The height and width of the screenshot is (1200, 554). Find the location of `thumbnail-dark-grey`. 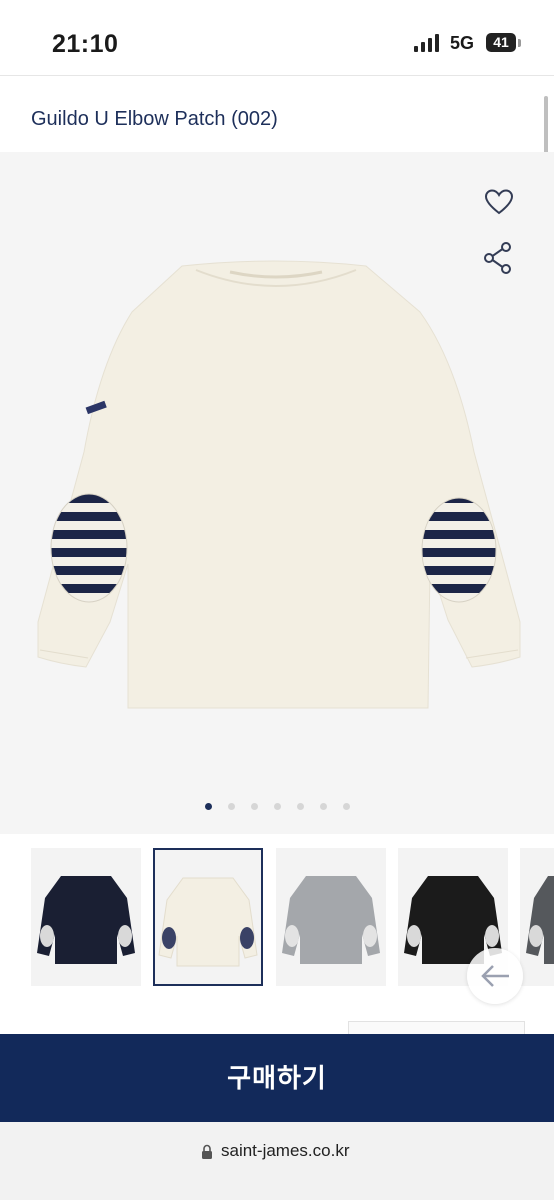

thumbnail-dark-grey is located at coordinates (537, 917).